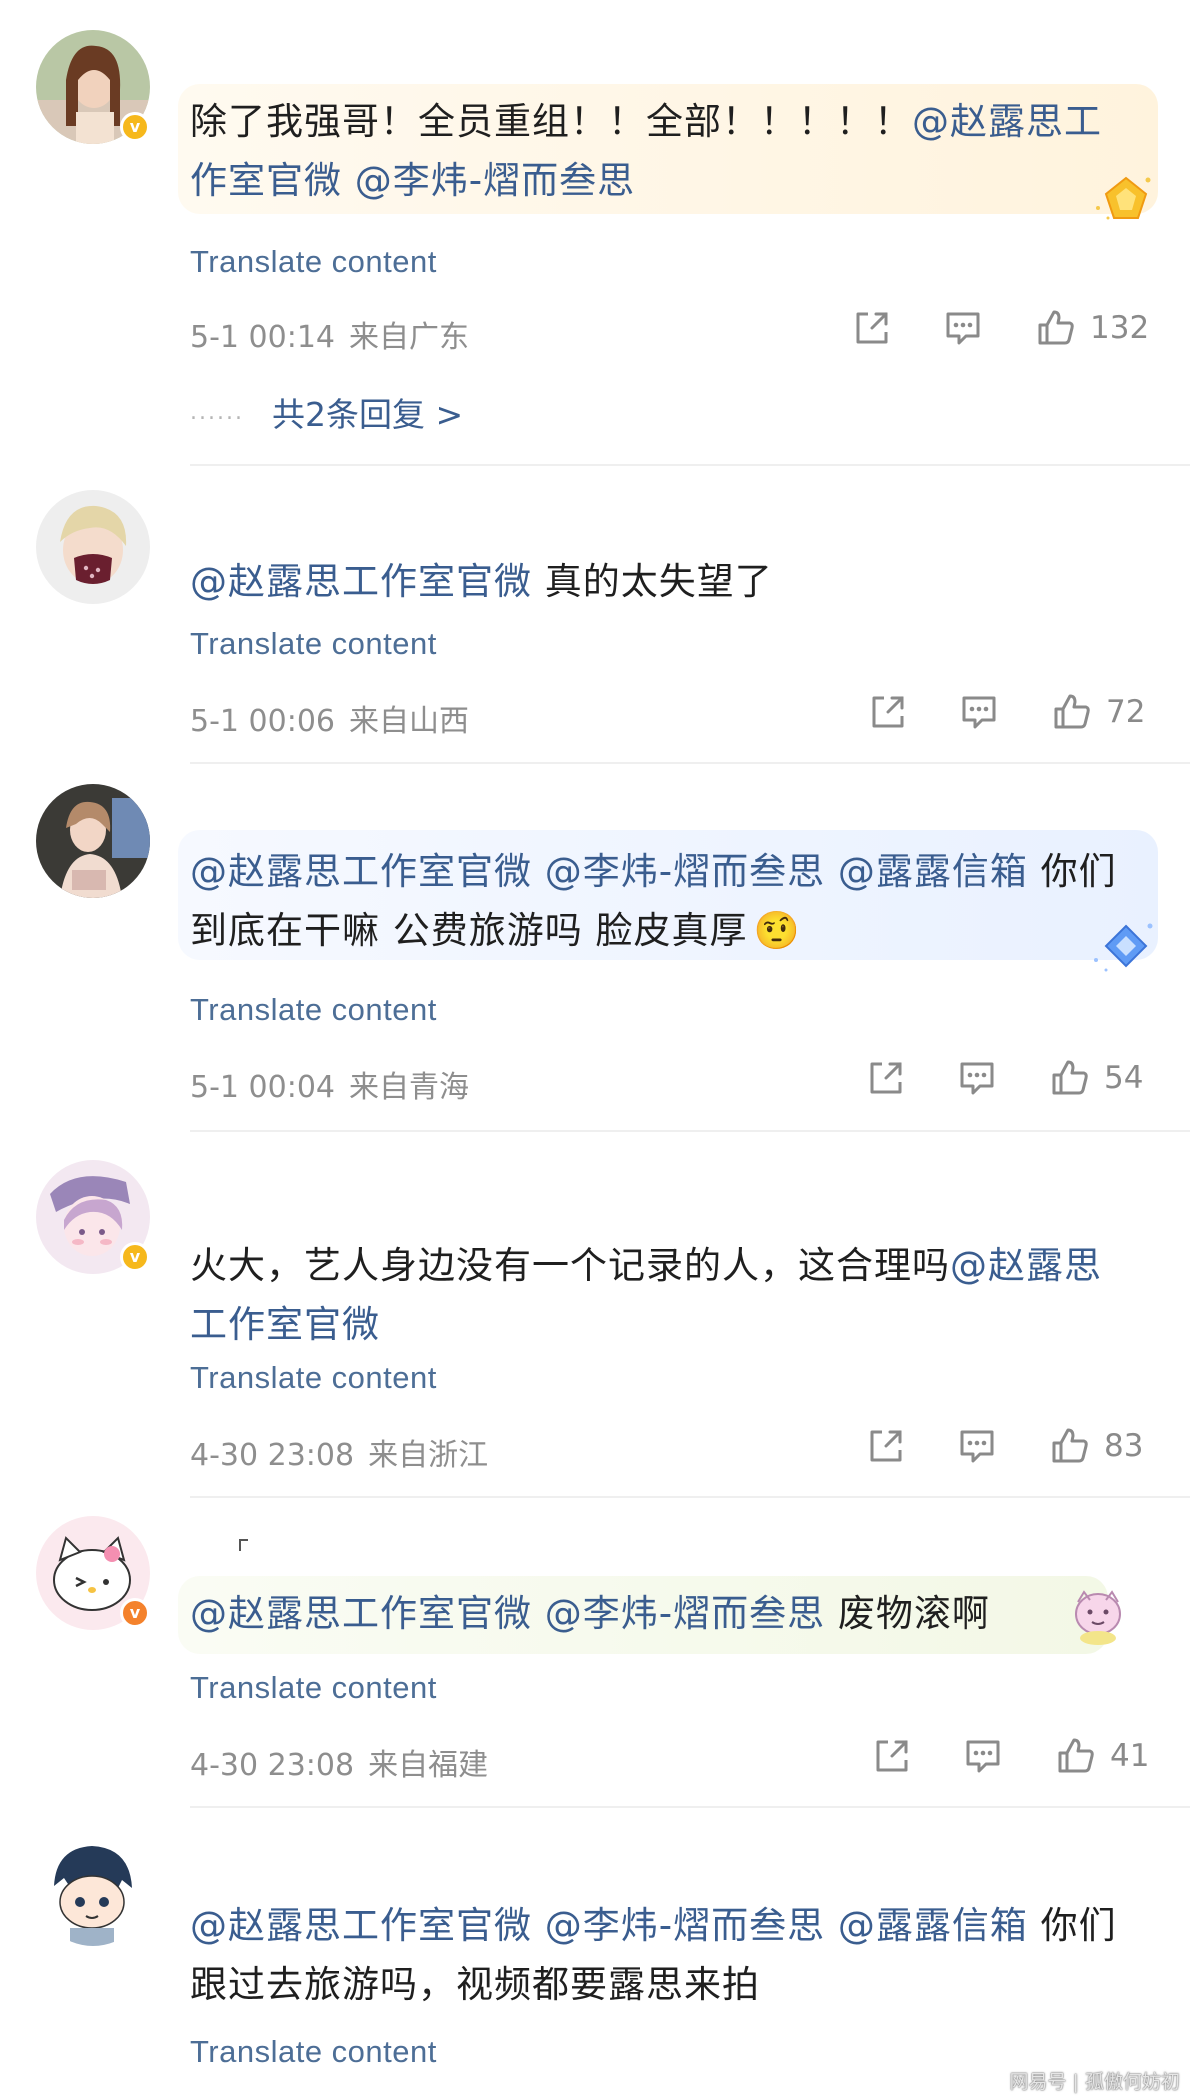 The image size is (1200, 2098). I want to click on comment-actions: 41, so click(600, 1761).